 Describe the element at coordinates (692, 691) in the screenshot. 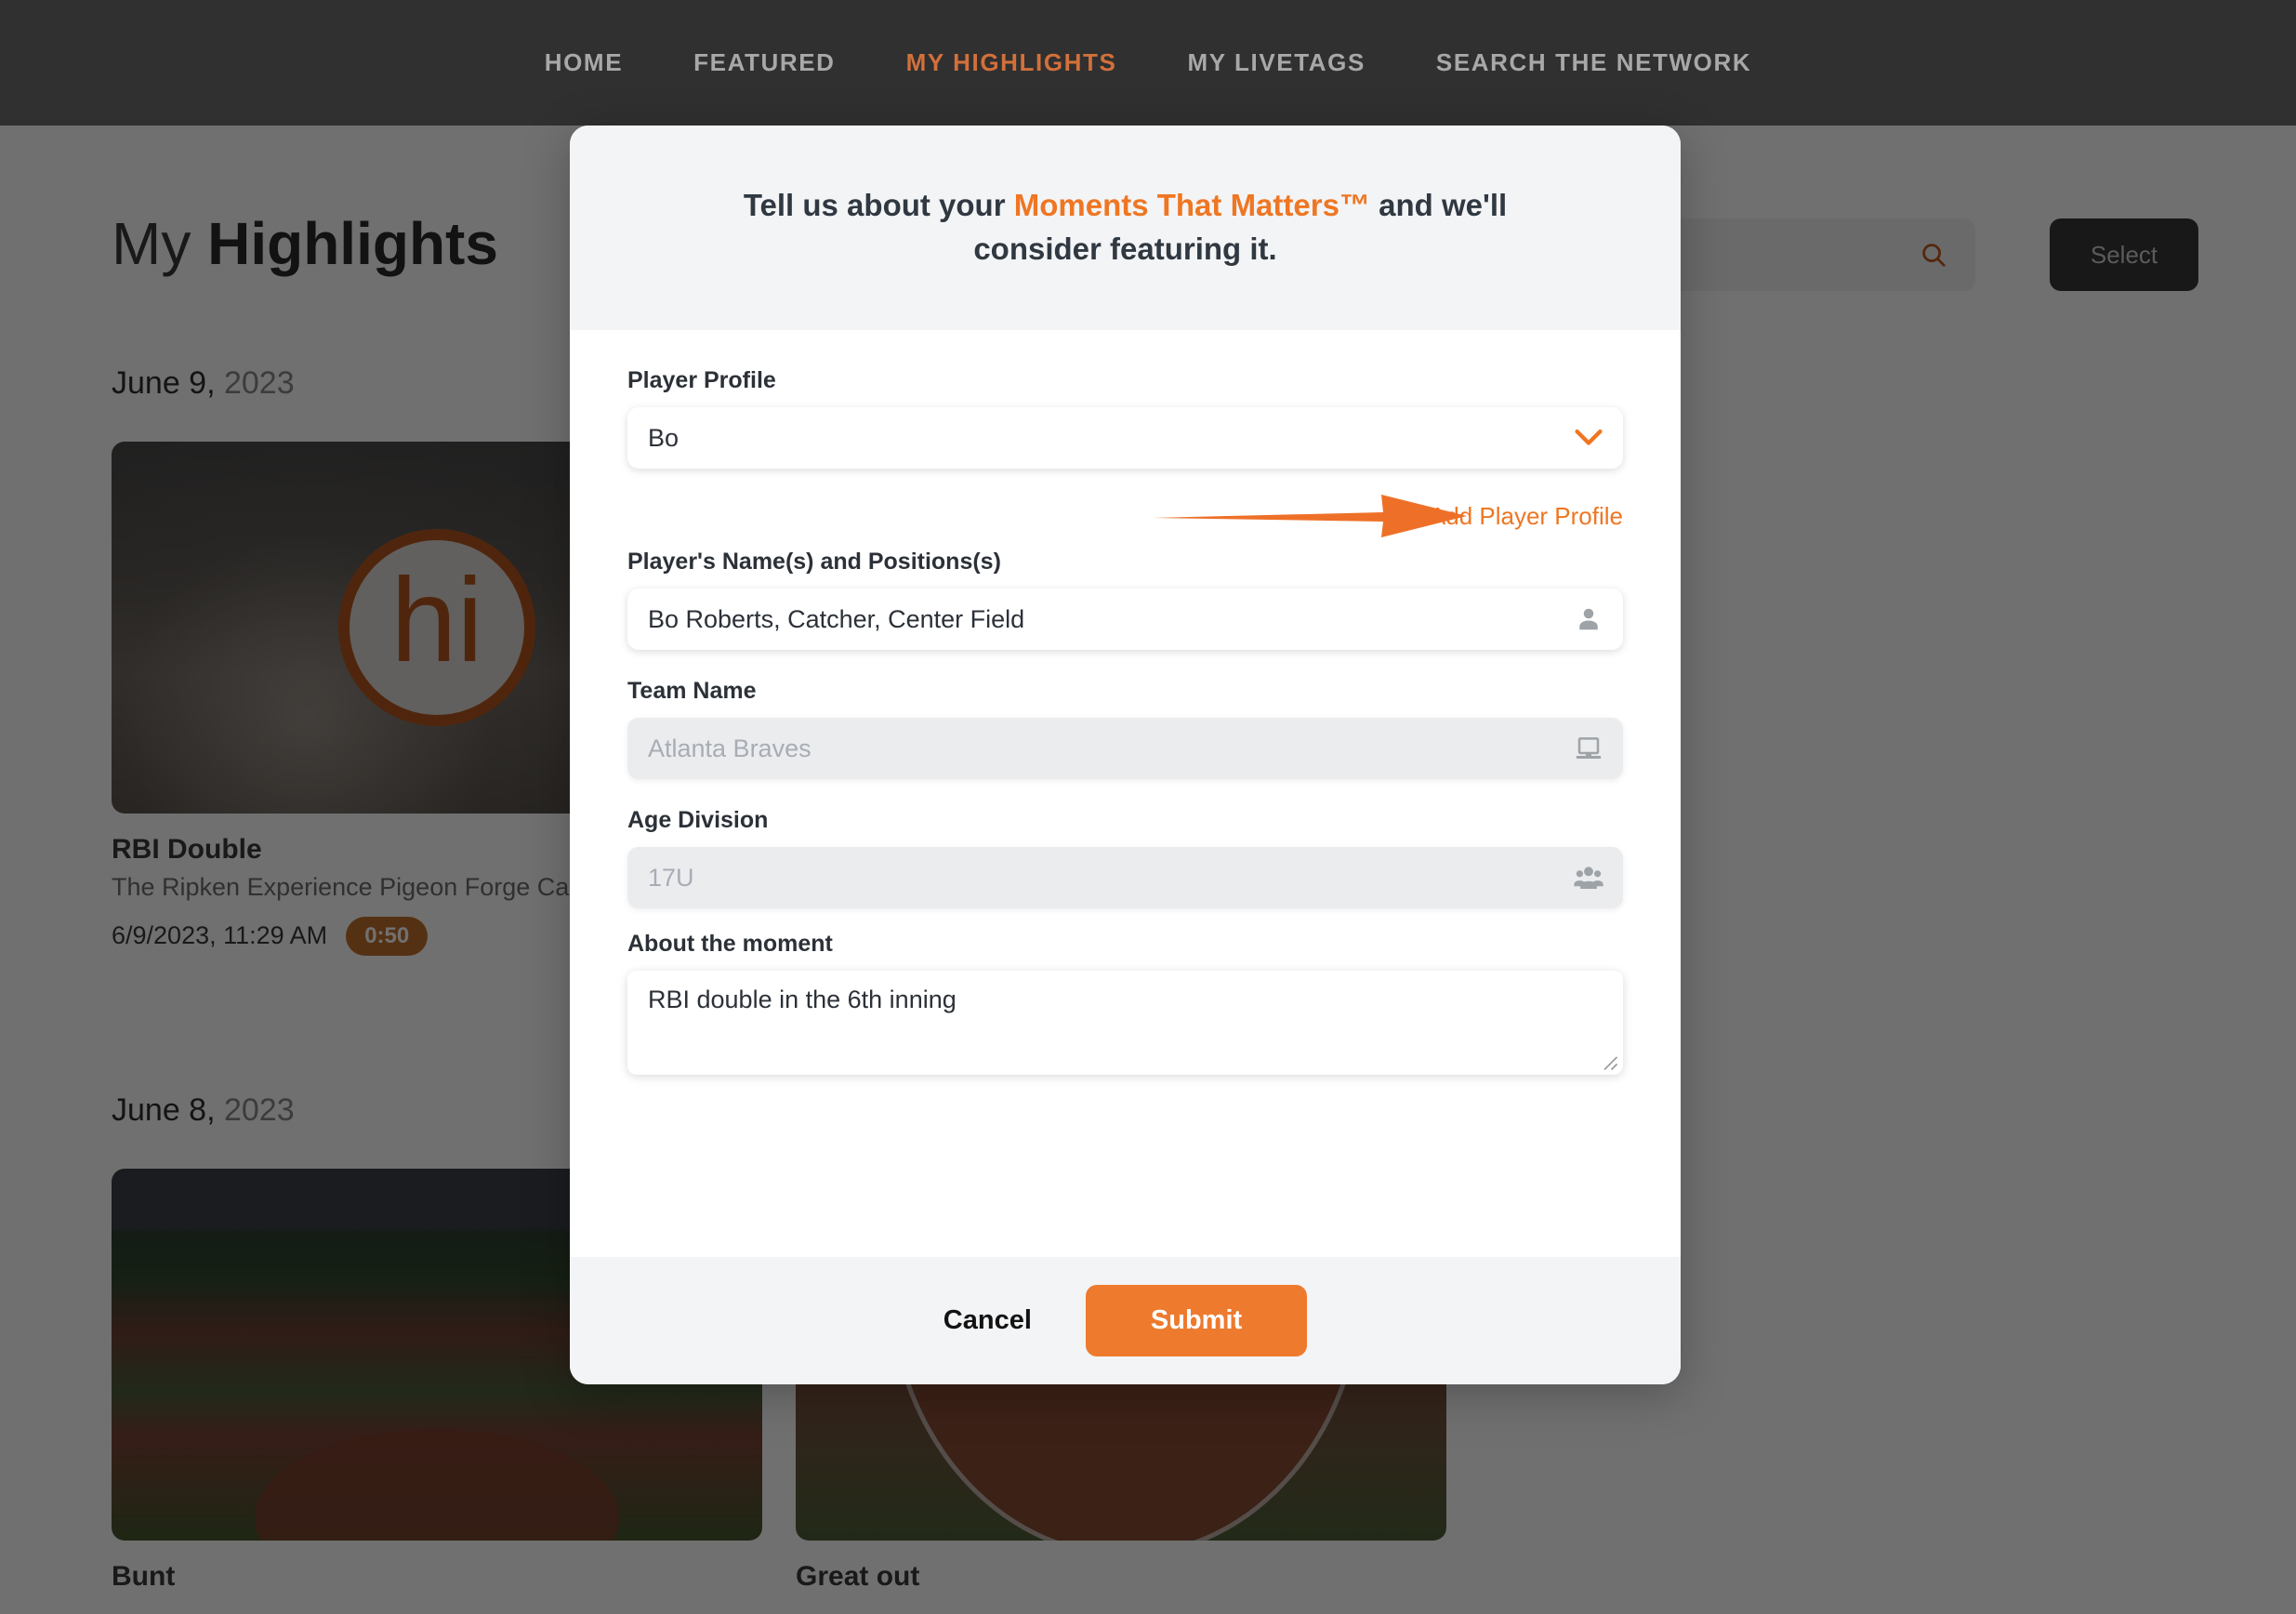

I see `team-name-label: Team Name` at that location.